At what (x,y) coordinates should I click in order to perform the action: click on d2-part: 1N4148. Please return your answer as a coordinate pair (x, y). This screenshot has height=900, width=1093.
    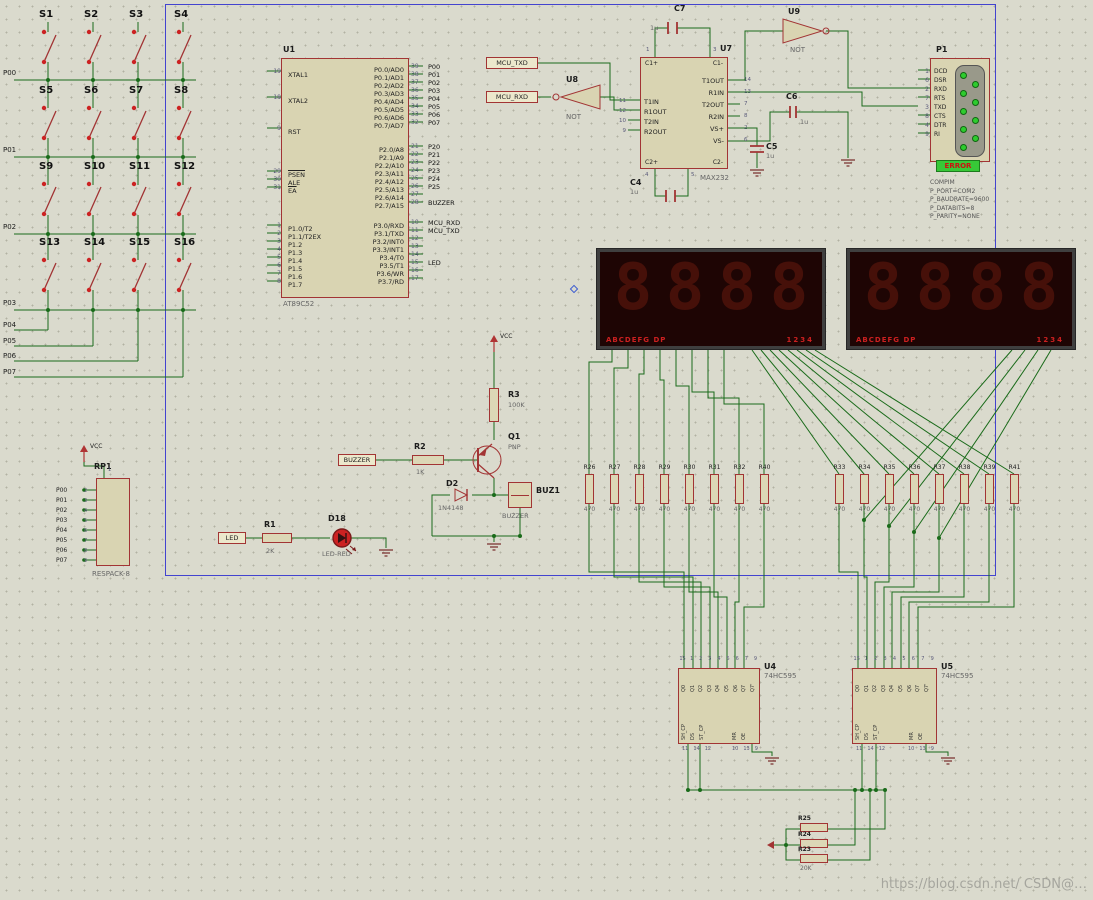
    Looking at the image, I should click on (451, 508).